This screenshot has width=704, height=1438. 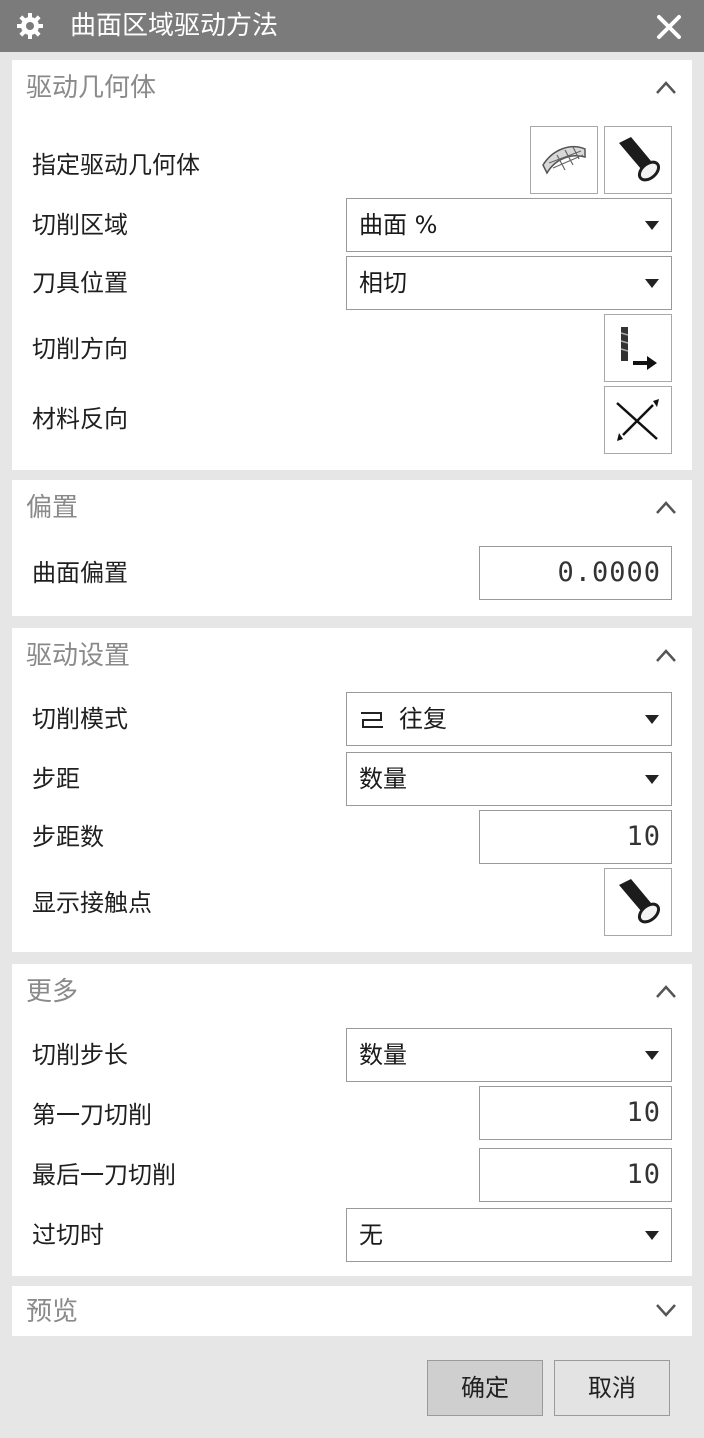 I want to click on section-title: 驱动几何体, so click(x=91, y=88).